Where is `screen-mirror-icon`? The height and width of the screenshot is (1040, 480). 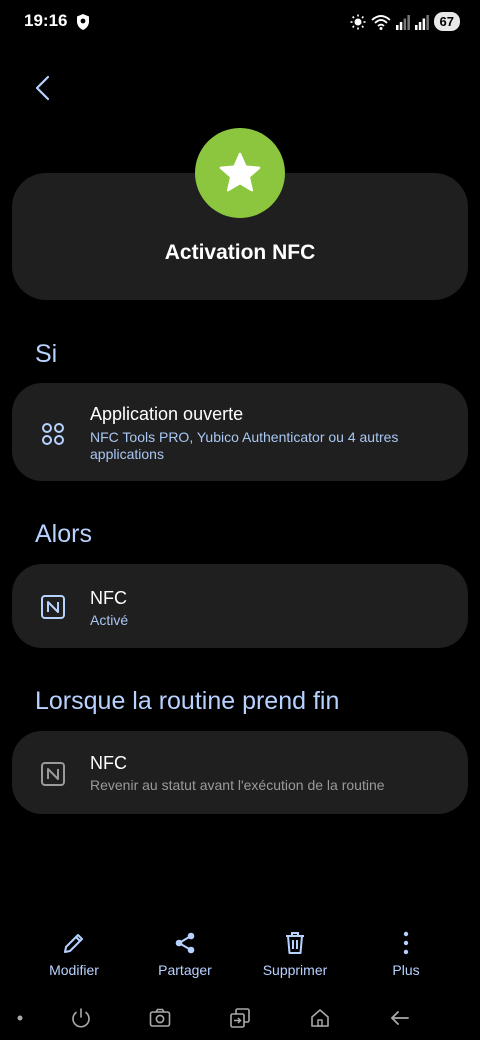 screen-mirror-icon is located at coordinates (240, 1018).